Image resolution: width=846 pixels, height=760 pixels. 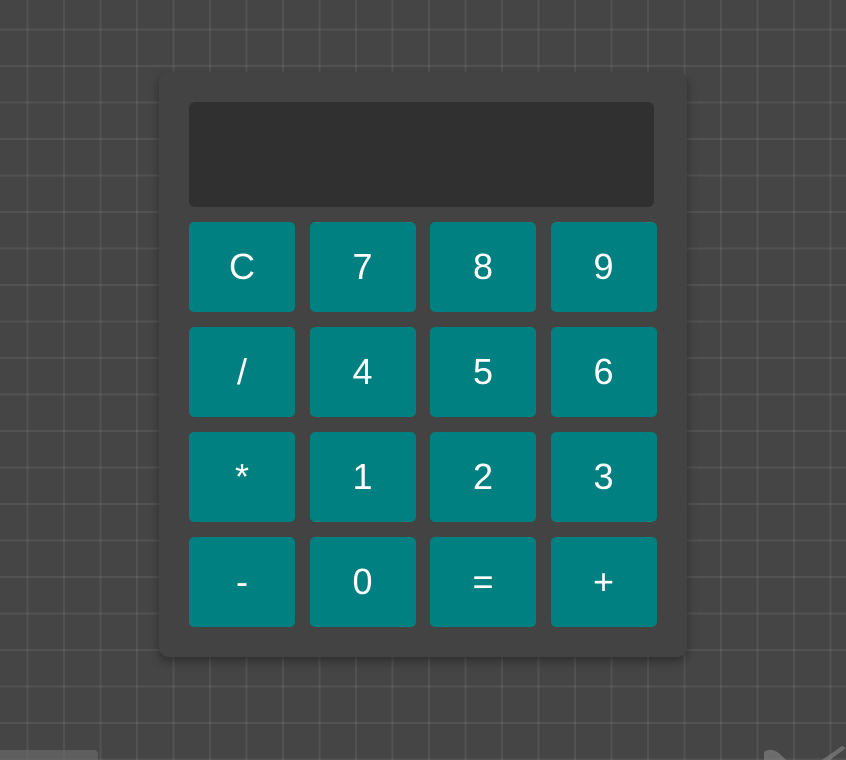 I want to click on add-button: +, so click(x=603, y=582).